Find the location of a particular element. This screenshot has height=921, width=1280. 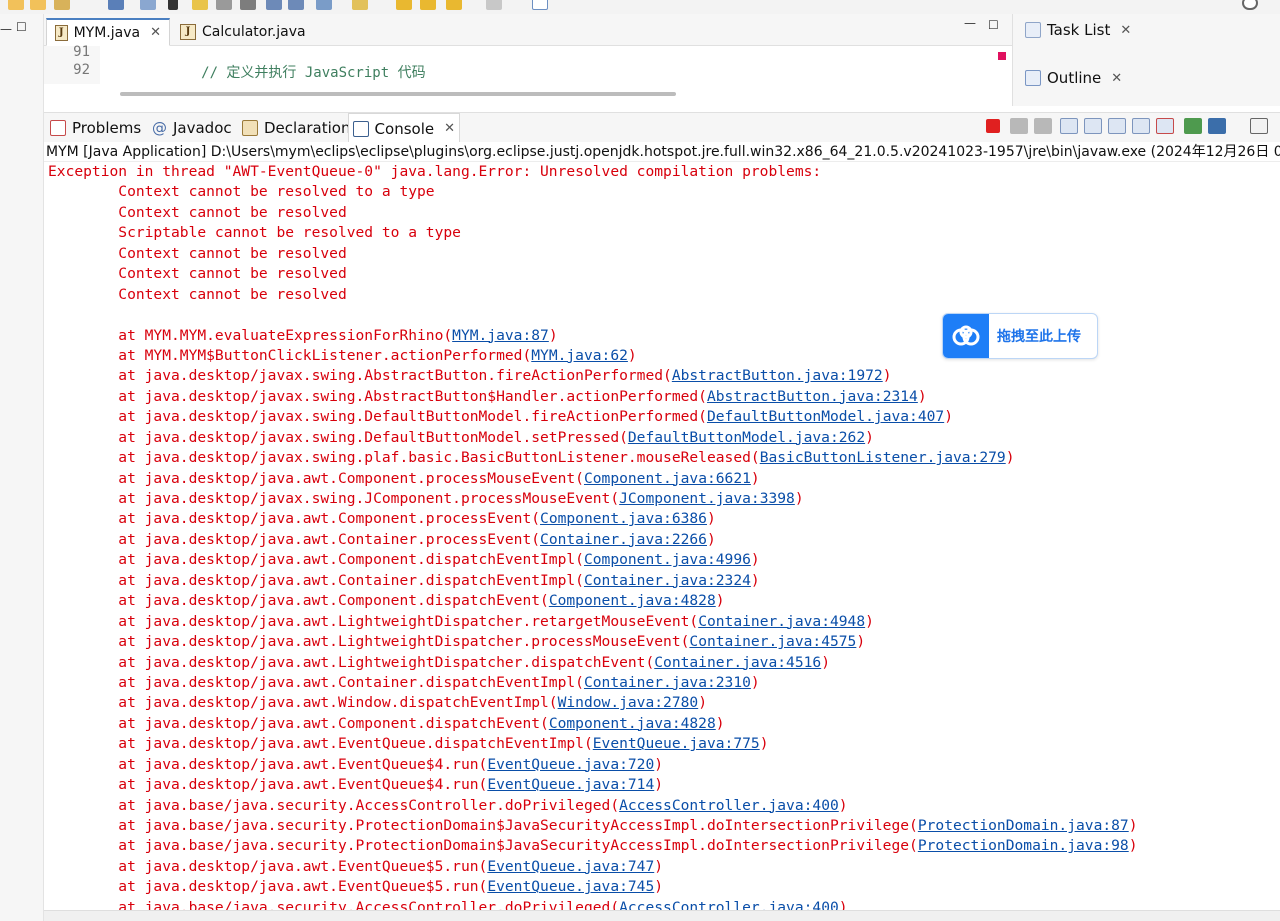

source-link: ProtectionDomain.java:87 is located at coordinates (1023, 825).